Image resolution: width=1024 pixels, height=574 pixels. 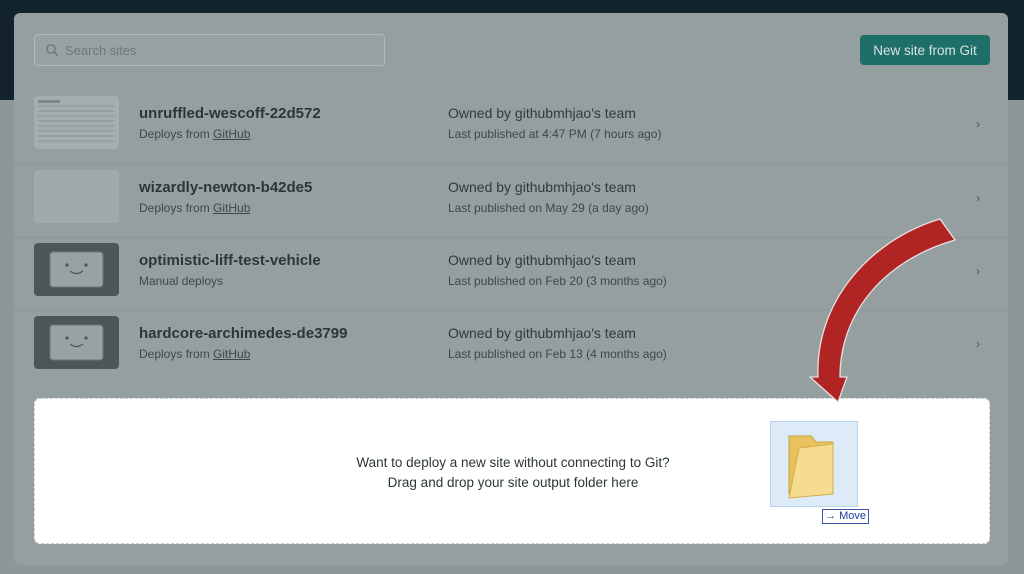 I want to click on site-name: unruffled-wescoff-22d572, so click(x=230, y=113).